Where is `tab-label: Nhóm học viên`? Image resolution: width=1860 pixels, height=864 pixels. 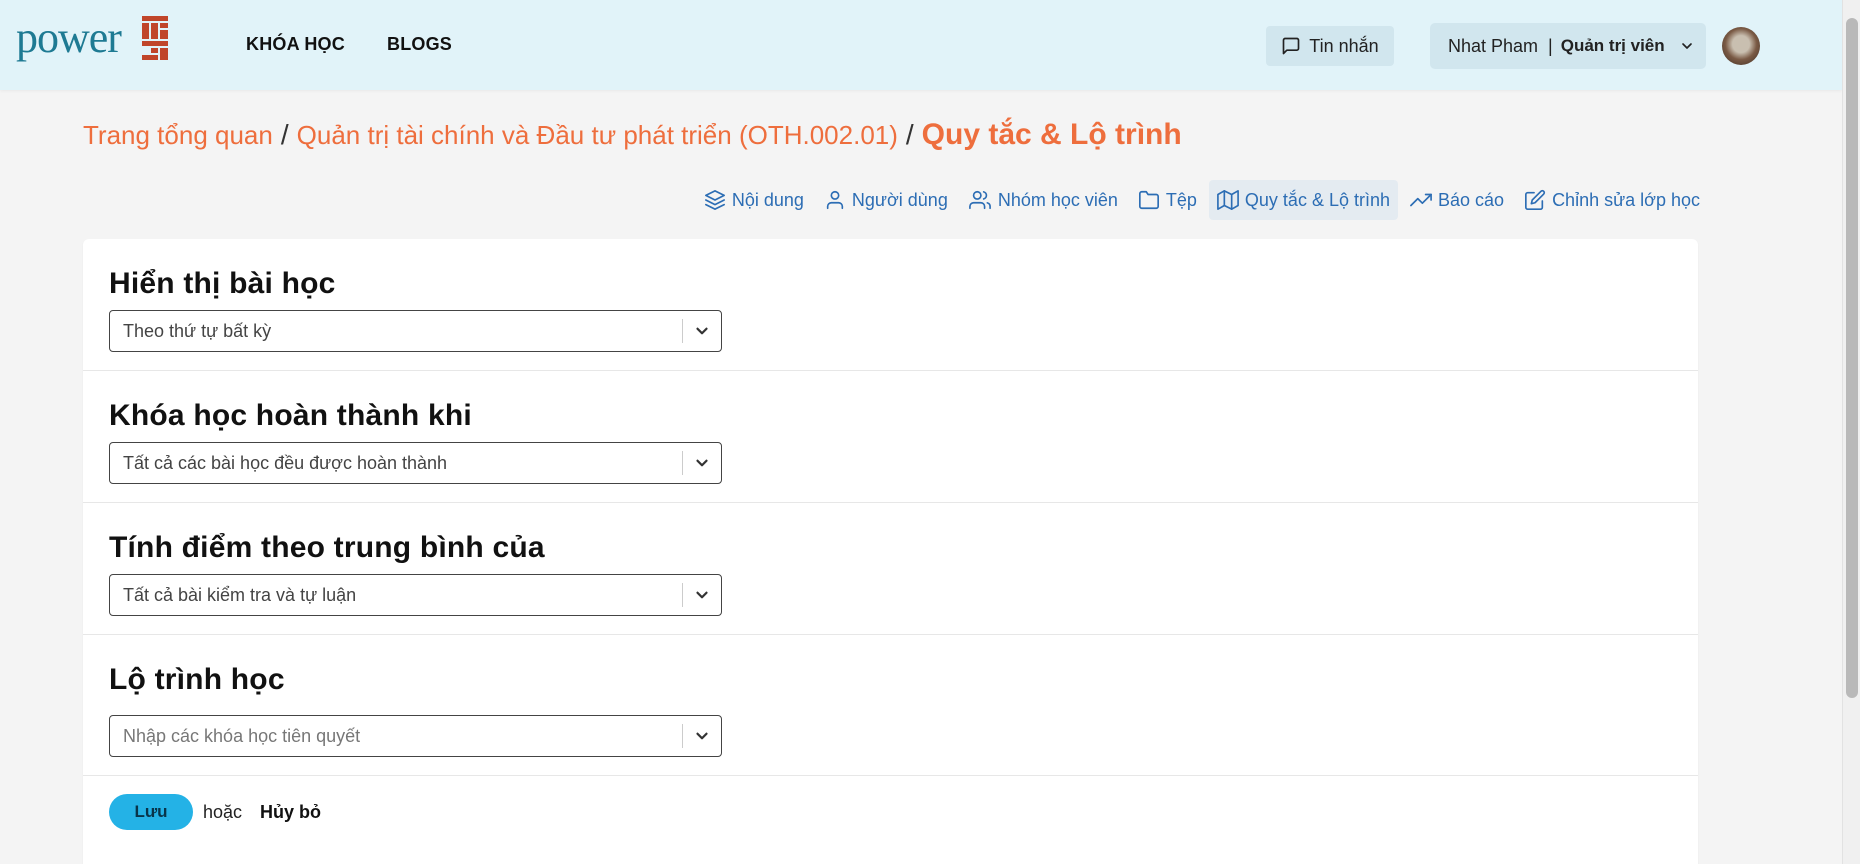 tab-label: Nhóm học viên is located at coordinates (1057, 199).